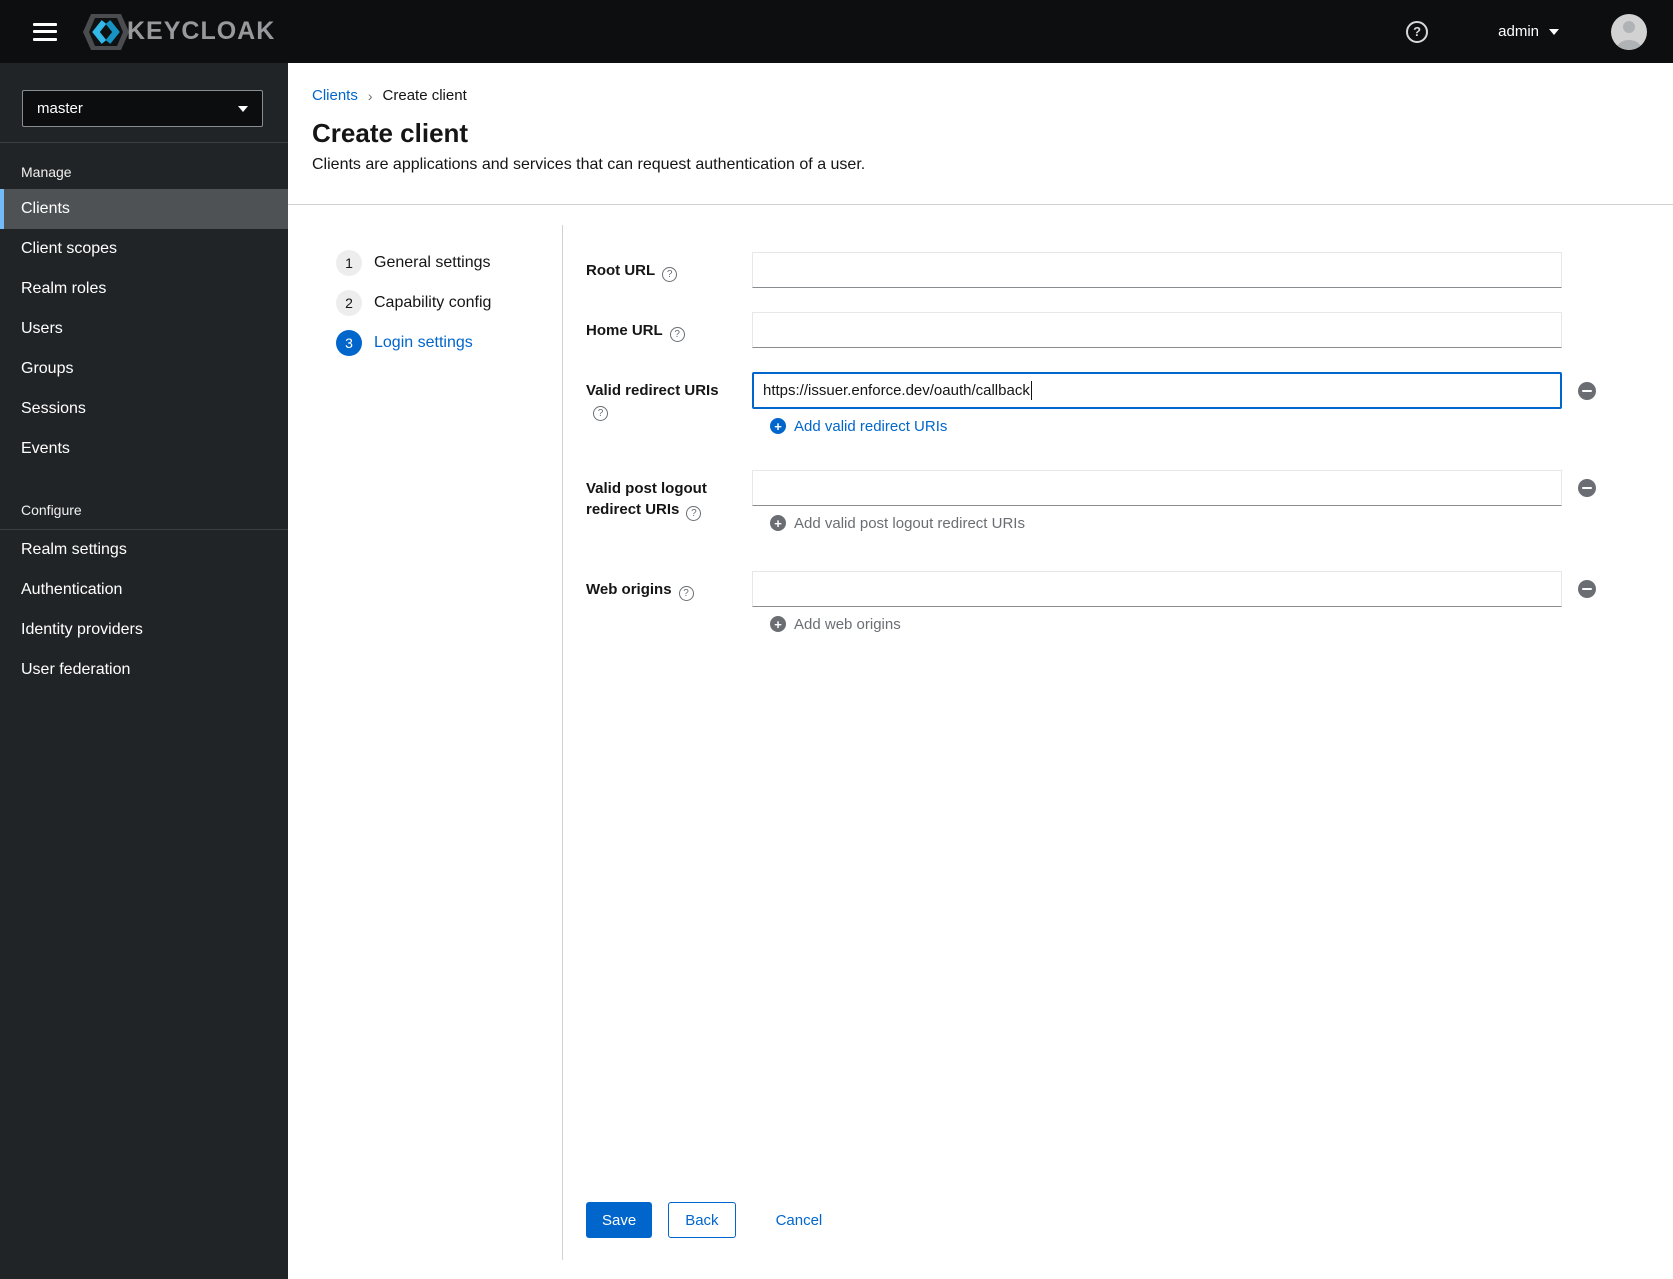 This screenshot has width=1673, height=1279. What do you see at coordinates (60, 108) in the screenshot?
I see `realm-name: master` at bounding box center [60, 108].